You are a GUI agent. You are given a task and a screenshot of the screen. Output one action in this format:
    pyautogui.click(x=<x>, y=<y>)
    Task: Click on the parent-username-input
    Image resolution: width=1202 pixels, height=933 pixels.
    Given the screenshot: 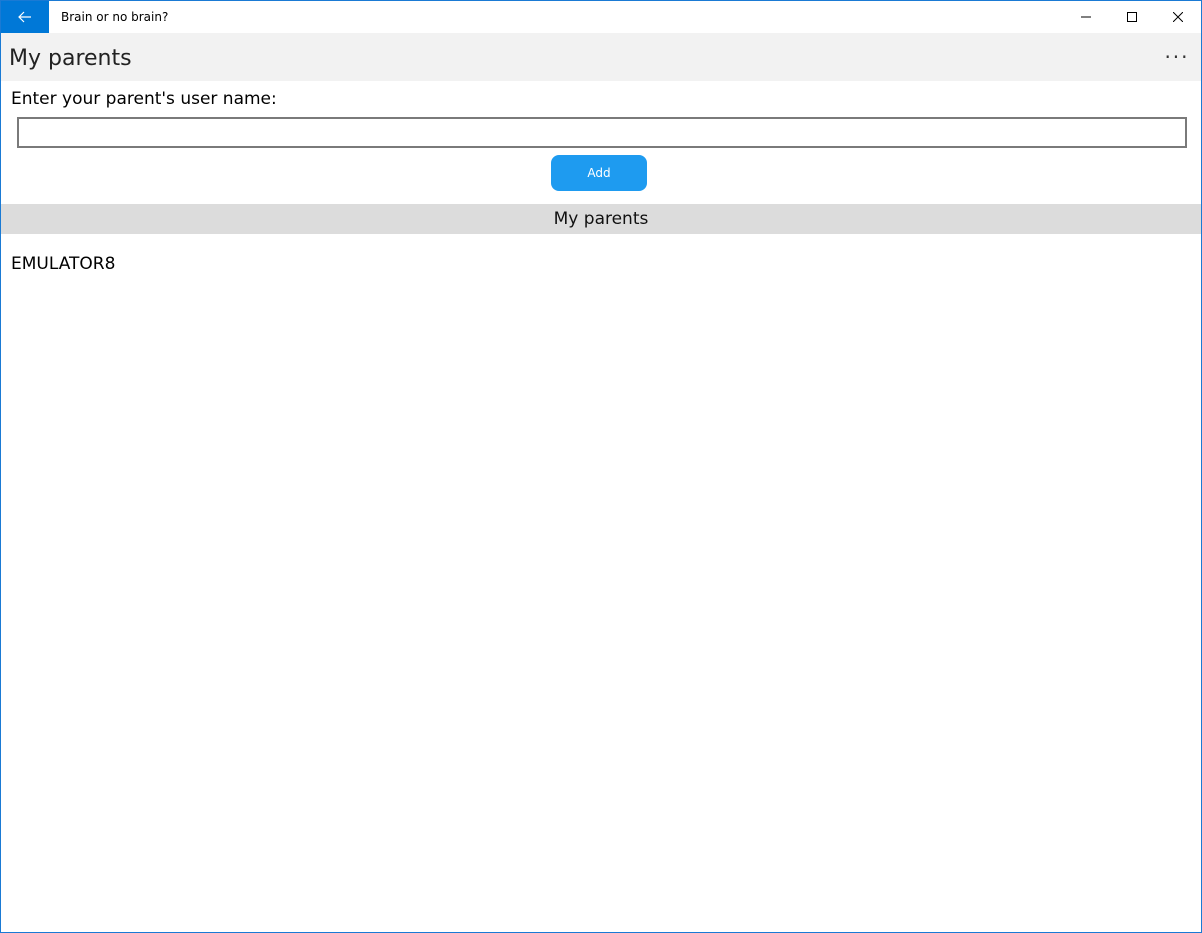 What is the action you would take?
    pyautogui.click(x=602, y=132)
    